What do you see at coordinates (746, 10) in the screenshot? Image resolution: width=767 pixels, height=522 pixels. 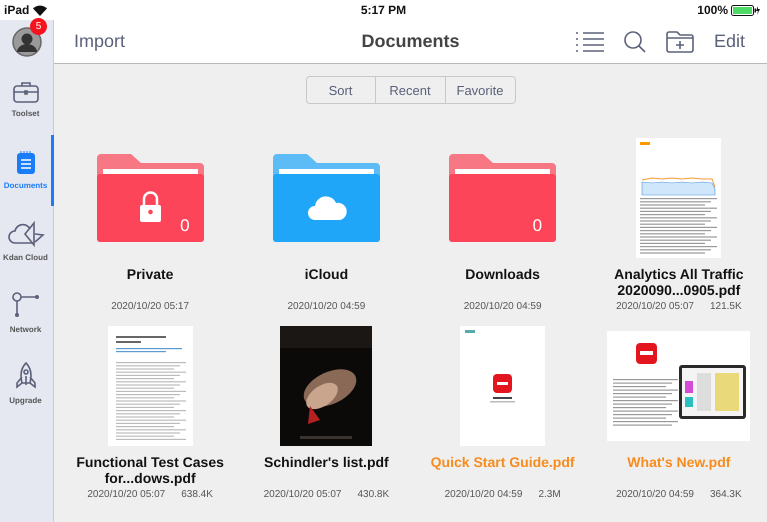 I see `battery-icon` at bounding box center [746, 10].